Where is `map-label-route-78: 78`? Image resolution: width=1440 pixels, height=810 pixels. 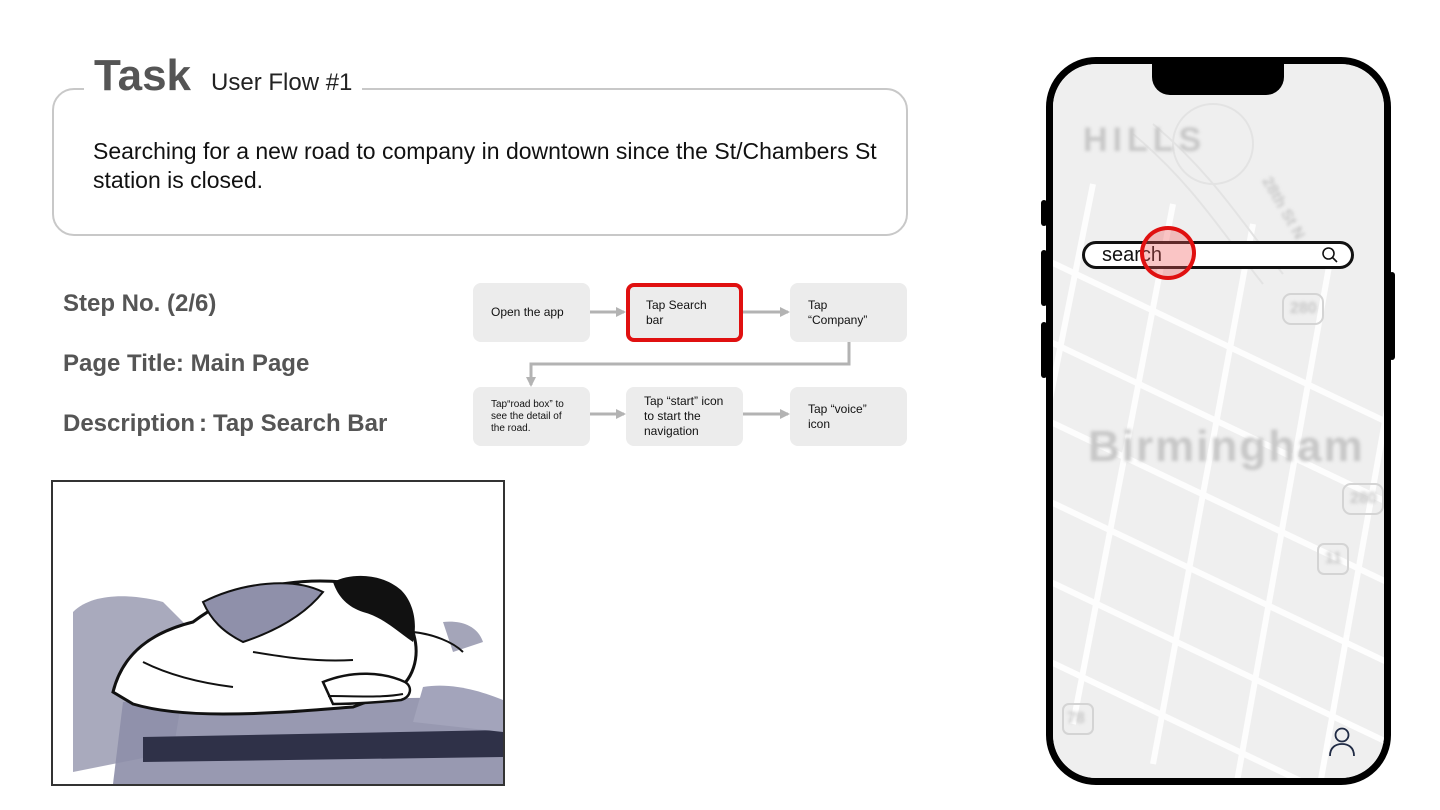 map-label-route-78: 78 is located at coordinates (1076, 718).